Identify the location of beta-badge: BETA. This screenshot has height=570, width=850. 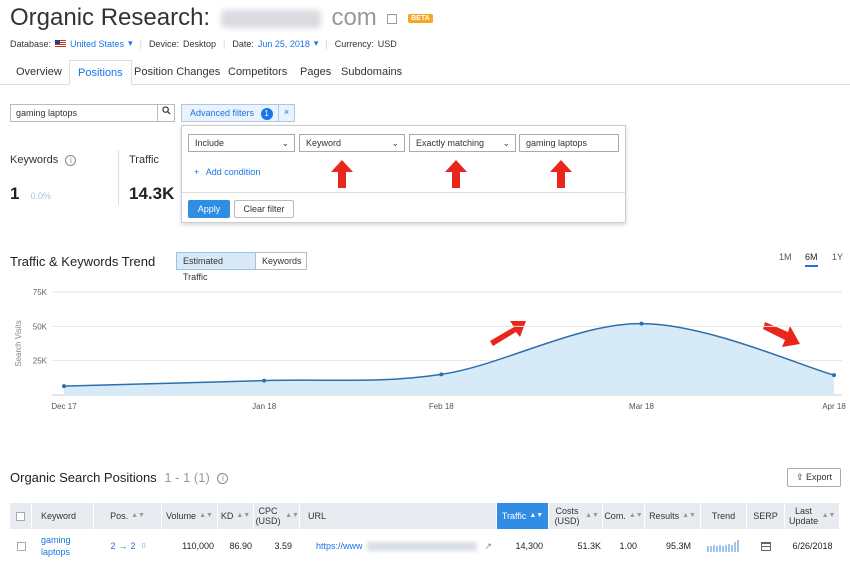
(420, 19).